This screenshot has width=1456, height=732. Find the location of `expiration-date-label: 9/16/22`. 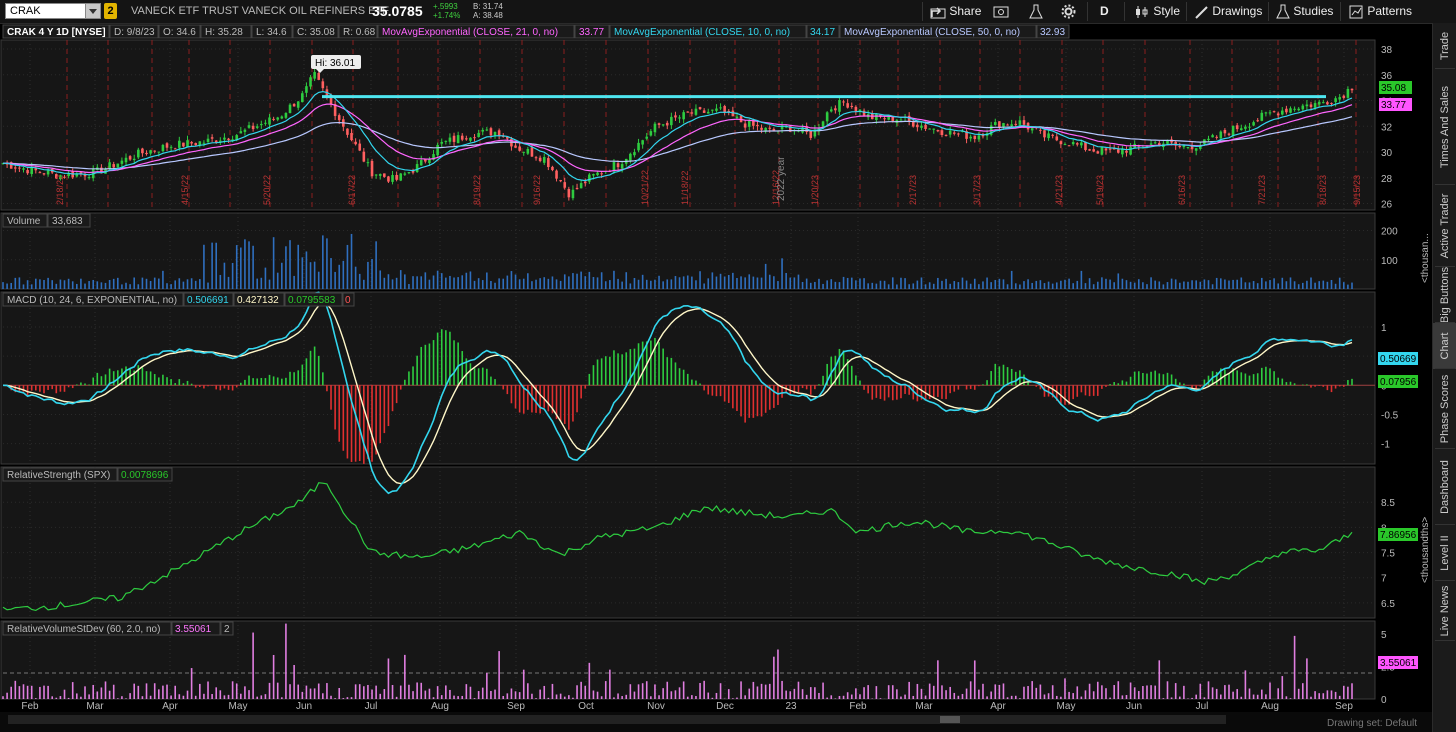

expiration-date-label: 9/16/22 is located at coordinates (537, 190).